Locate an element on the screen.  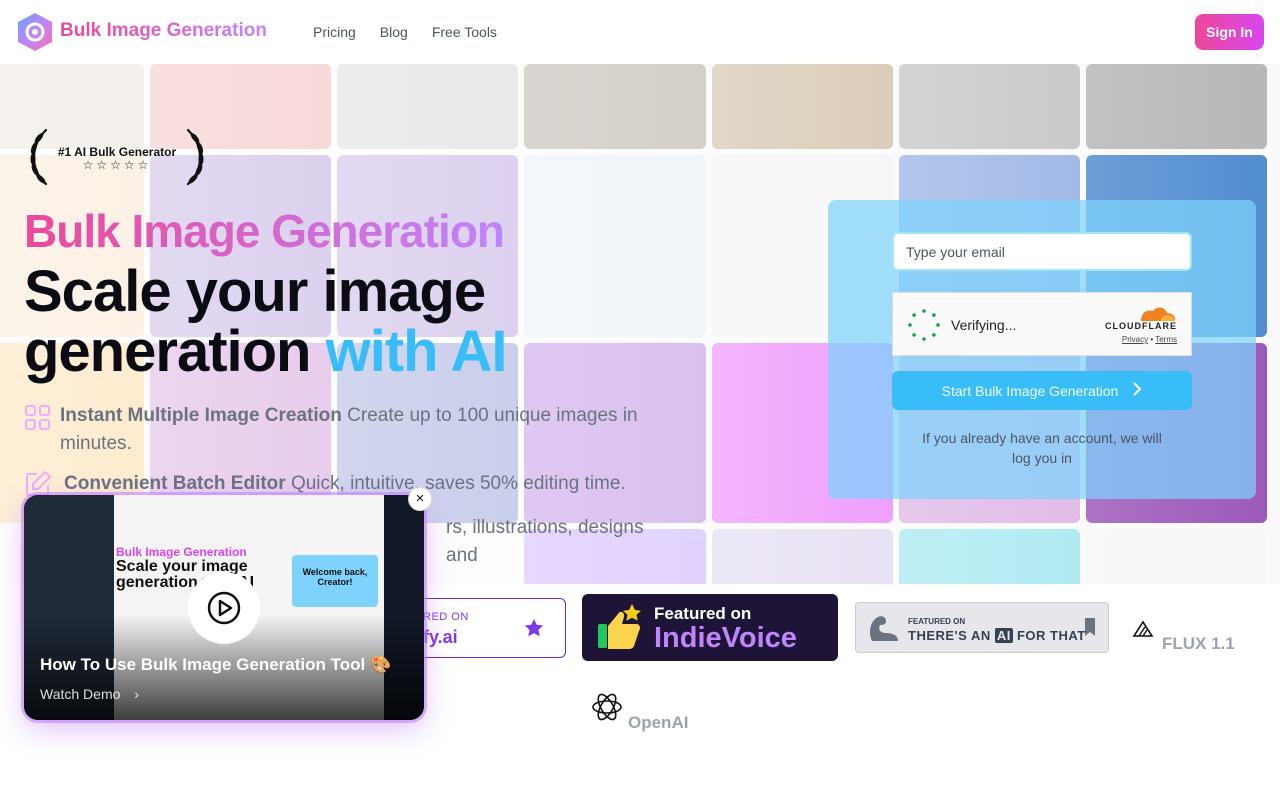
cloudflare-brand: CLOUDFLARE is located at coordinates (1141, 326).